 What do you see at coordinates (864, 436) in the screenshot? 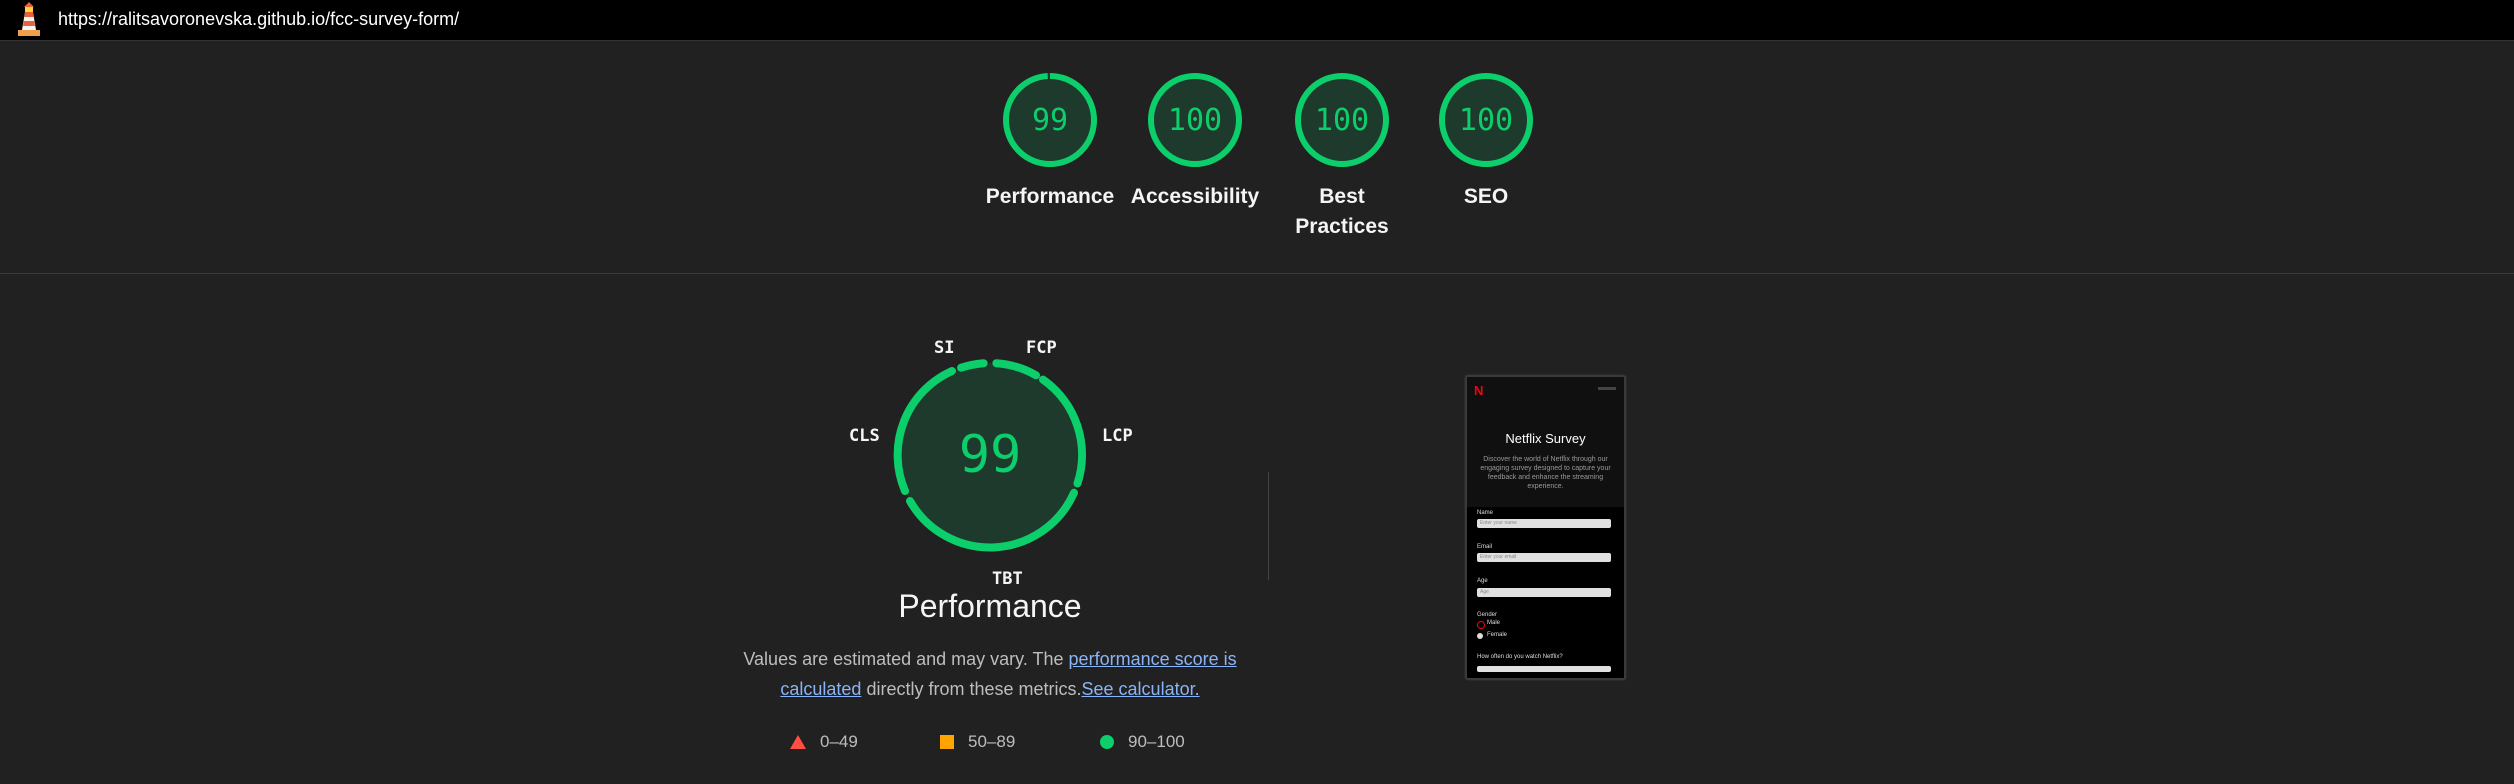
I see `metric-label-cls: CLS` at bounding box center [864, 436].